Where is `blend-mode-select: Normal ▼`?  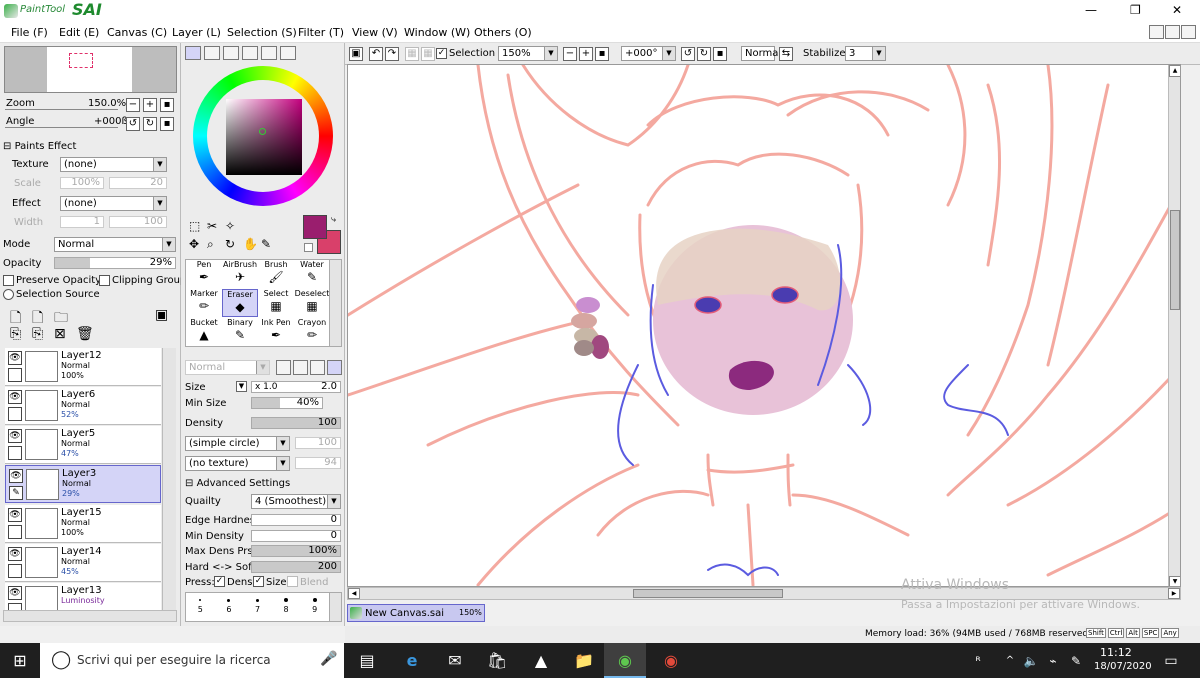
blend-mode-select: Normal ▼ is located at coordinates (227, 367).